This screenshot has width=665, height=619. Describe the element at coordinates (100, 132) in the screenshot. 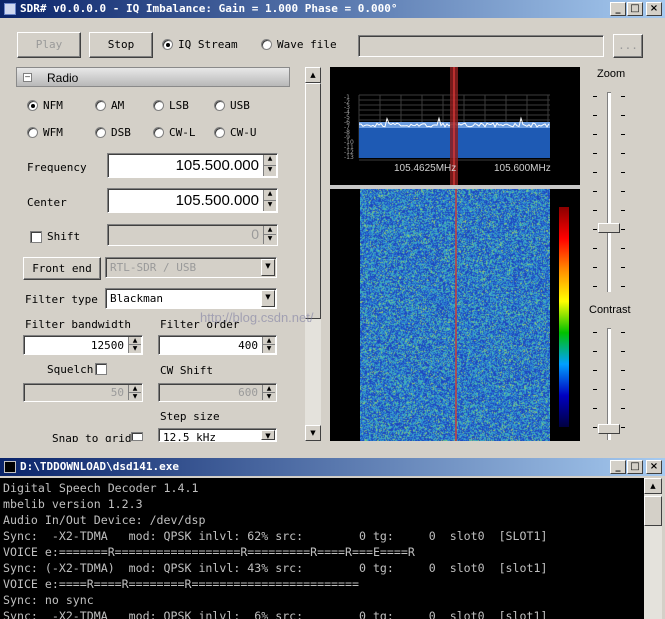

I see `mode-radio-dsb` at that location.